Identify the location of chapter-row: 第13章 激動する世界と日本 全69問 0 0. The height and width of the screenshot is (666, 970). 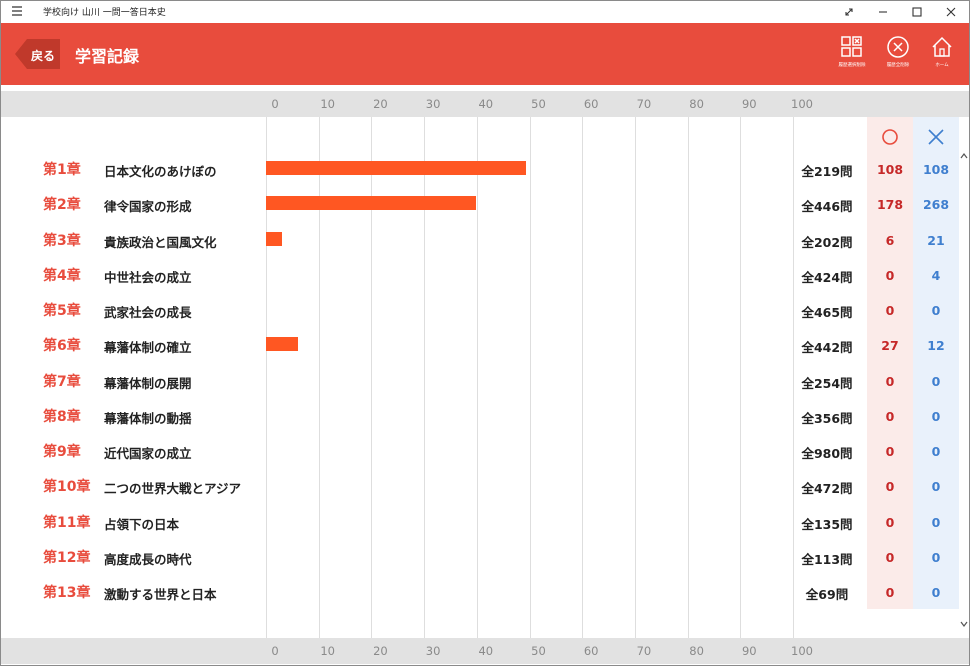
(485, 599).